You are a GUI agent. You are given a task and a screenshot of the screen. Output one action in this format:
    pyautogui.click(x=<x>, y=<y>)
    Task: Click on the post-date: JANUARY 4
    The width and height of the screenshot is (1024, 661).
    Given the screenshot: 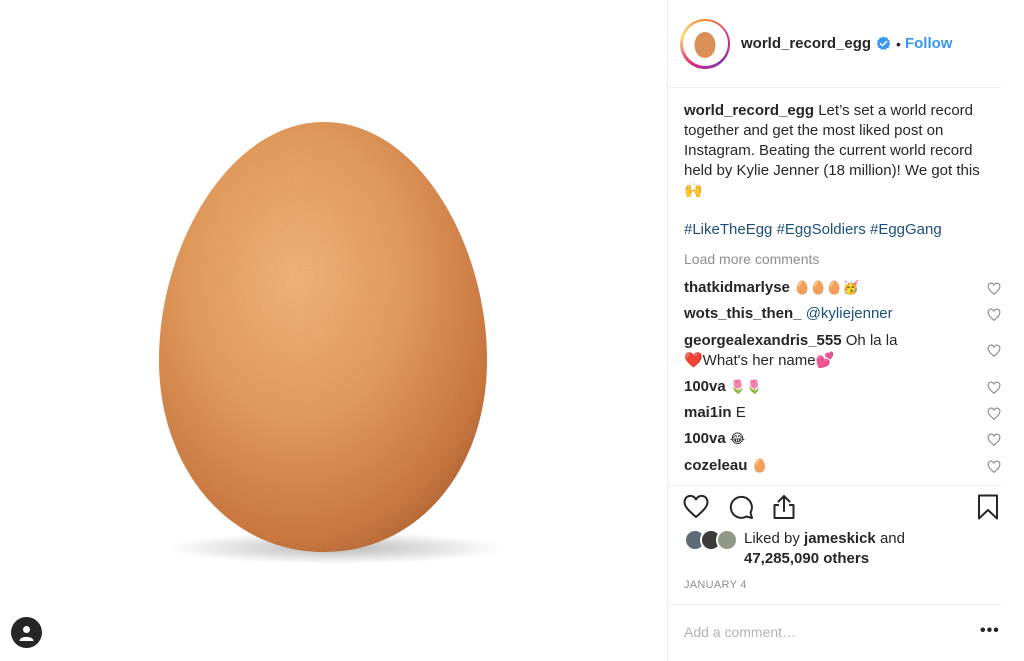 What is the action you would take?
    pyautogui.click(x=715, y=585)
    